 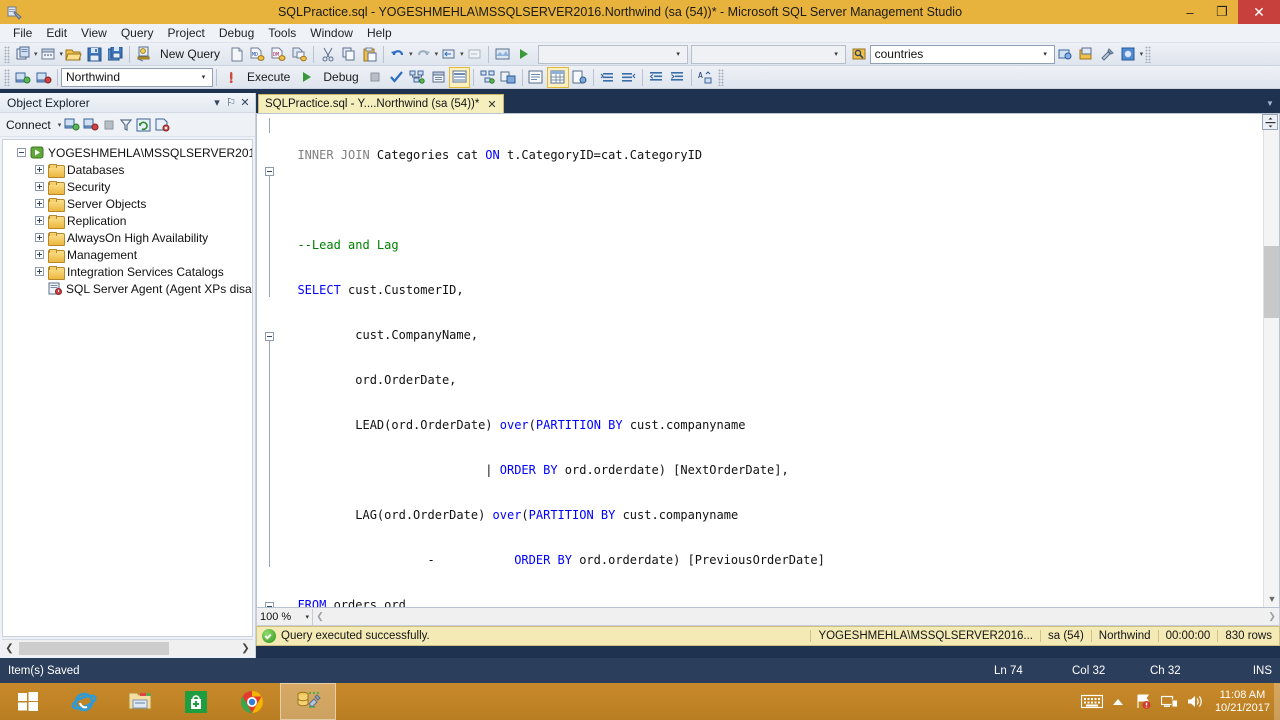 I want to click on store-icon, so click(x=196, y=701).